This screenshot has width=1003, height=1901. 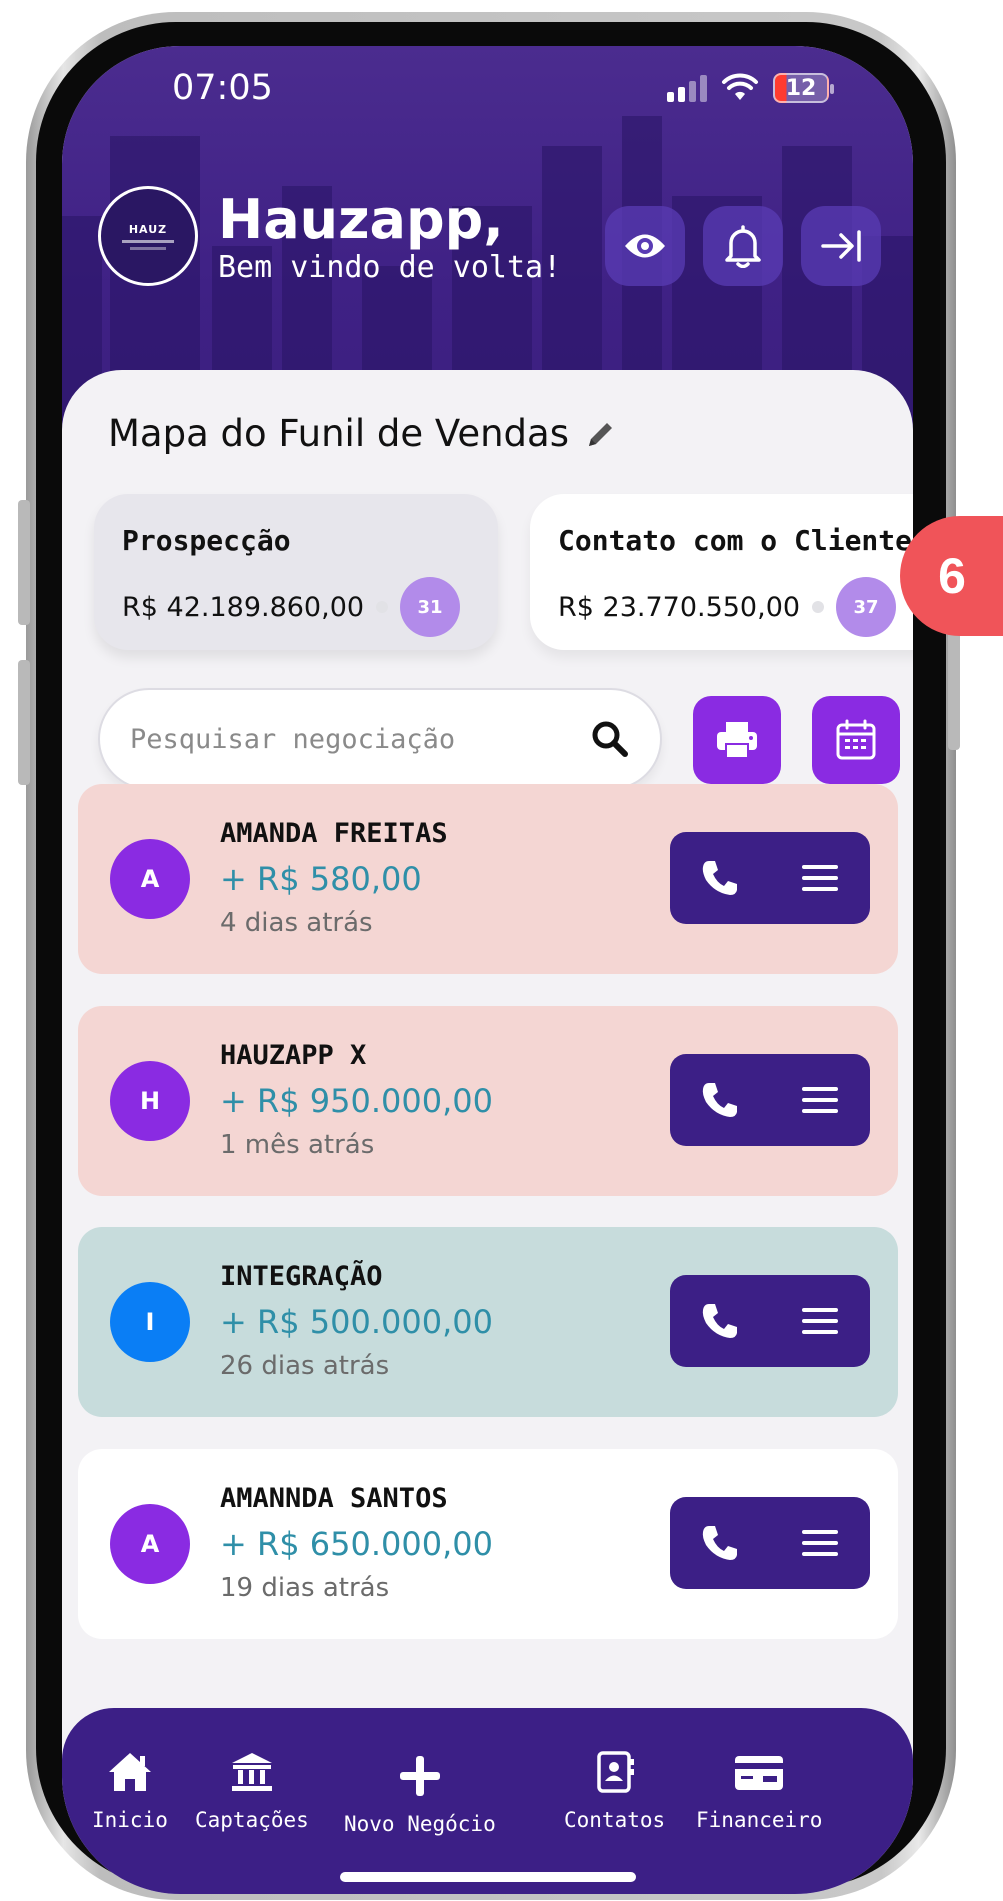 I want to click on deal-name: AMANDA FREITAS, so click(x=334, y=833).